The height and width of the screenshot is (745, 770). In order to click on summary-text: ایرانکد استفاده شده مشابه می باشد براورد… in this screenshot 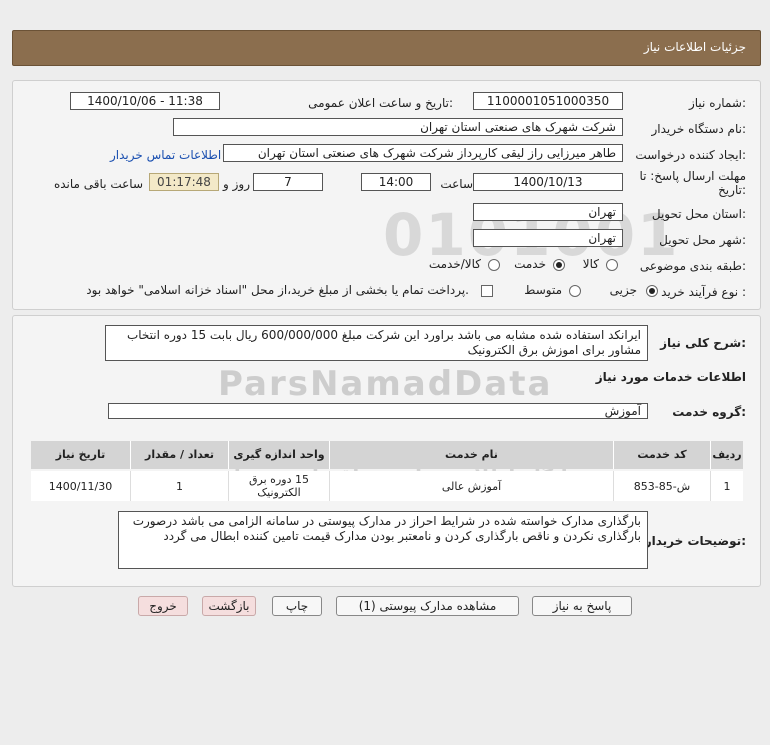, I will do `click(376, 343)`.